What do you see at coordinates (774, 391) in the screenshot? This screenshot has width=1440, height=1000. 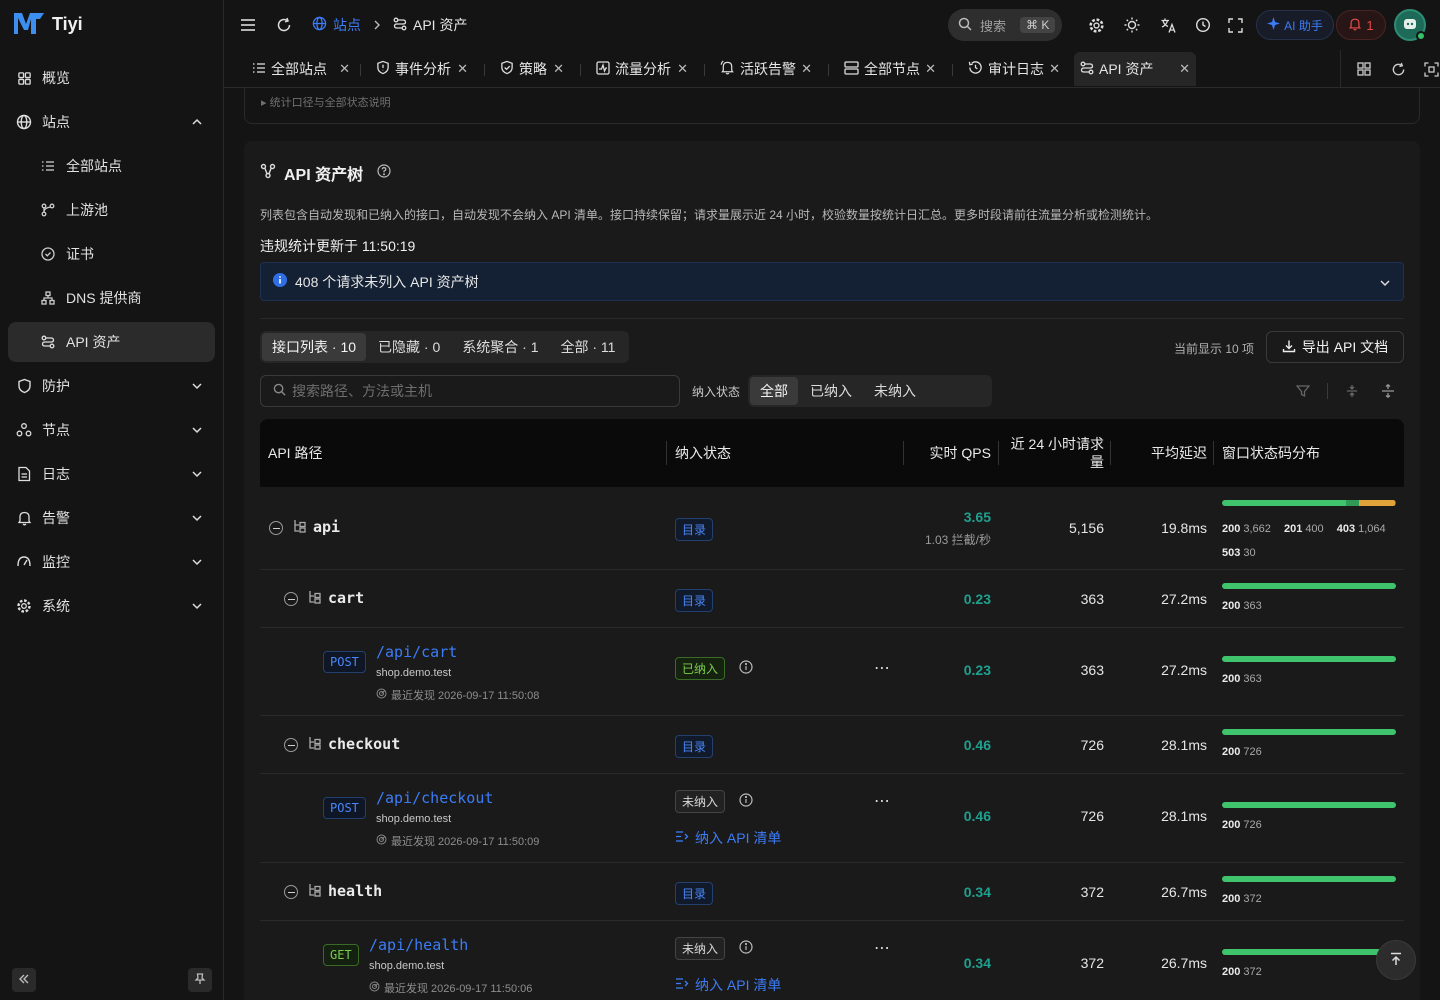 I see `filter-all: 全部` at bounding box center [774, 391].